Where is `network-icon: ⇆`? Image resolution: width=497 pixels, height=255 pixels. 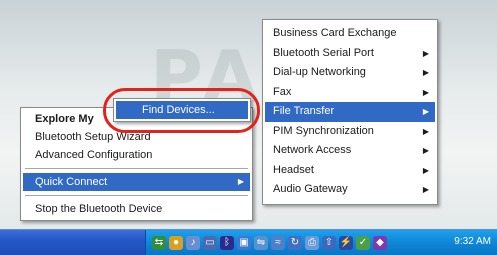
network-icon: ⇆ is located at coordinates (159, 243).